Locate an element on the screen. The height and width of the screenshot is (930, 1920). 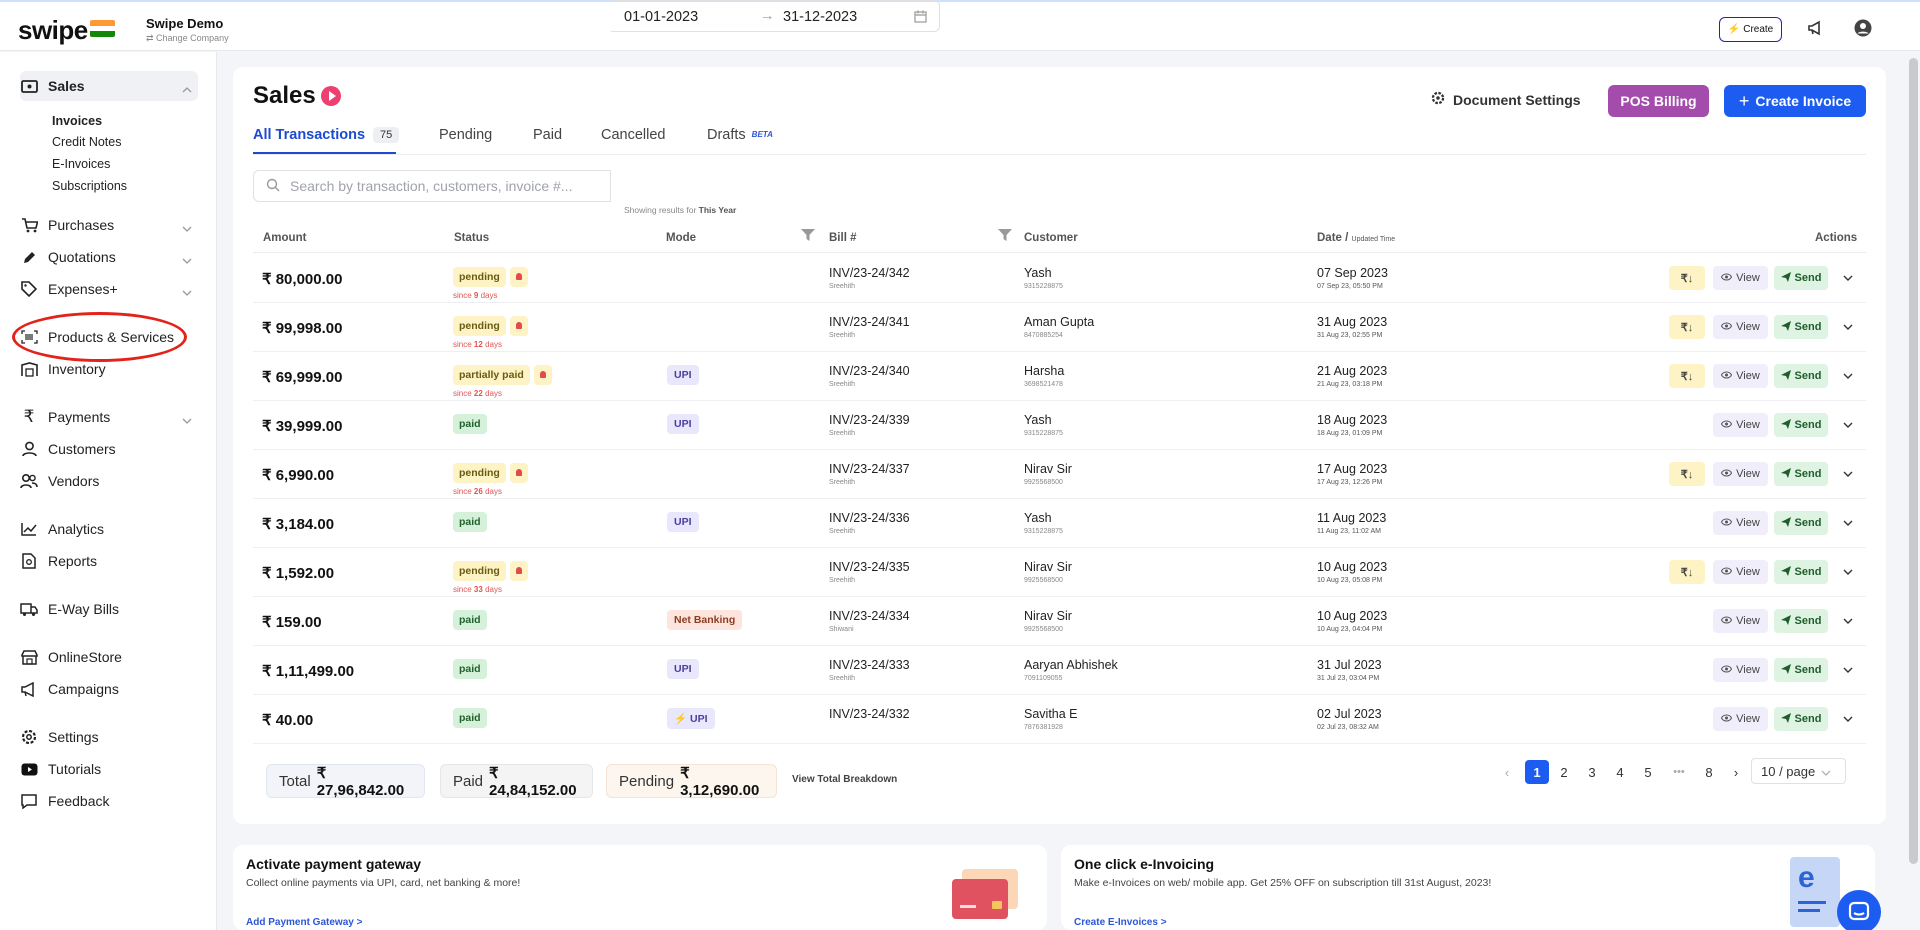
bill-cell: INV/23-24/333 Sreehith is located at coordinates (869, 670).